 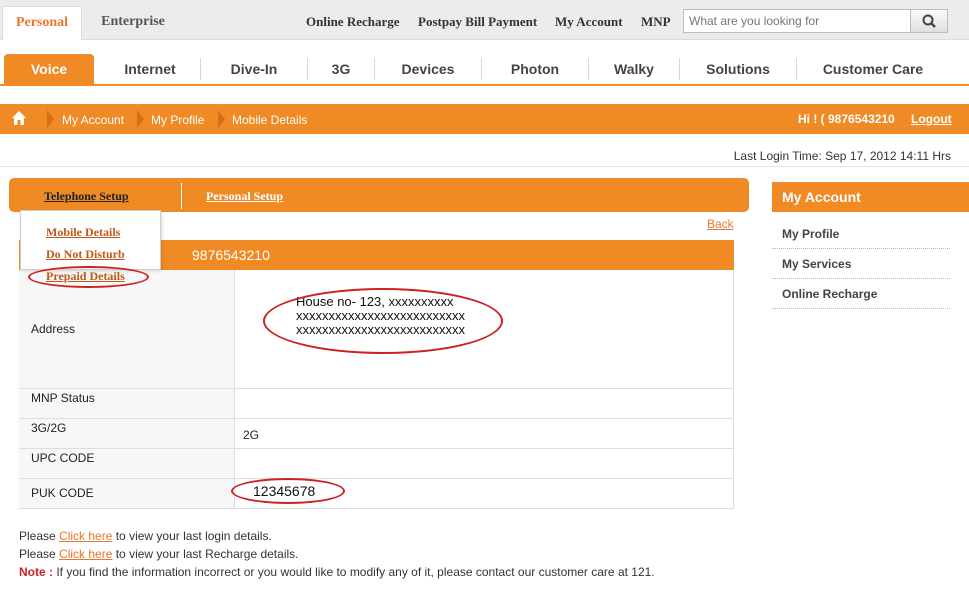 What do you see at coordinates (484, 166) in the screenshot?
I see `divider` at bounding box center [484, 166].